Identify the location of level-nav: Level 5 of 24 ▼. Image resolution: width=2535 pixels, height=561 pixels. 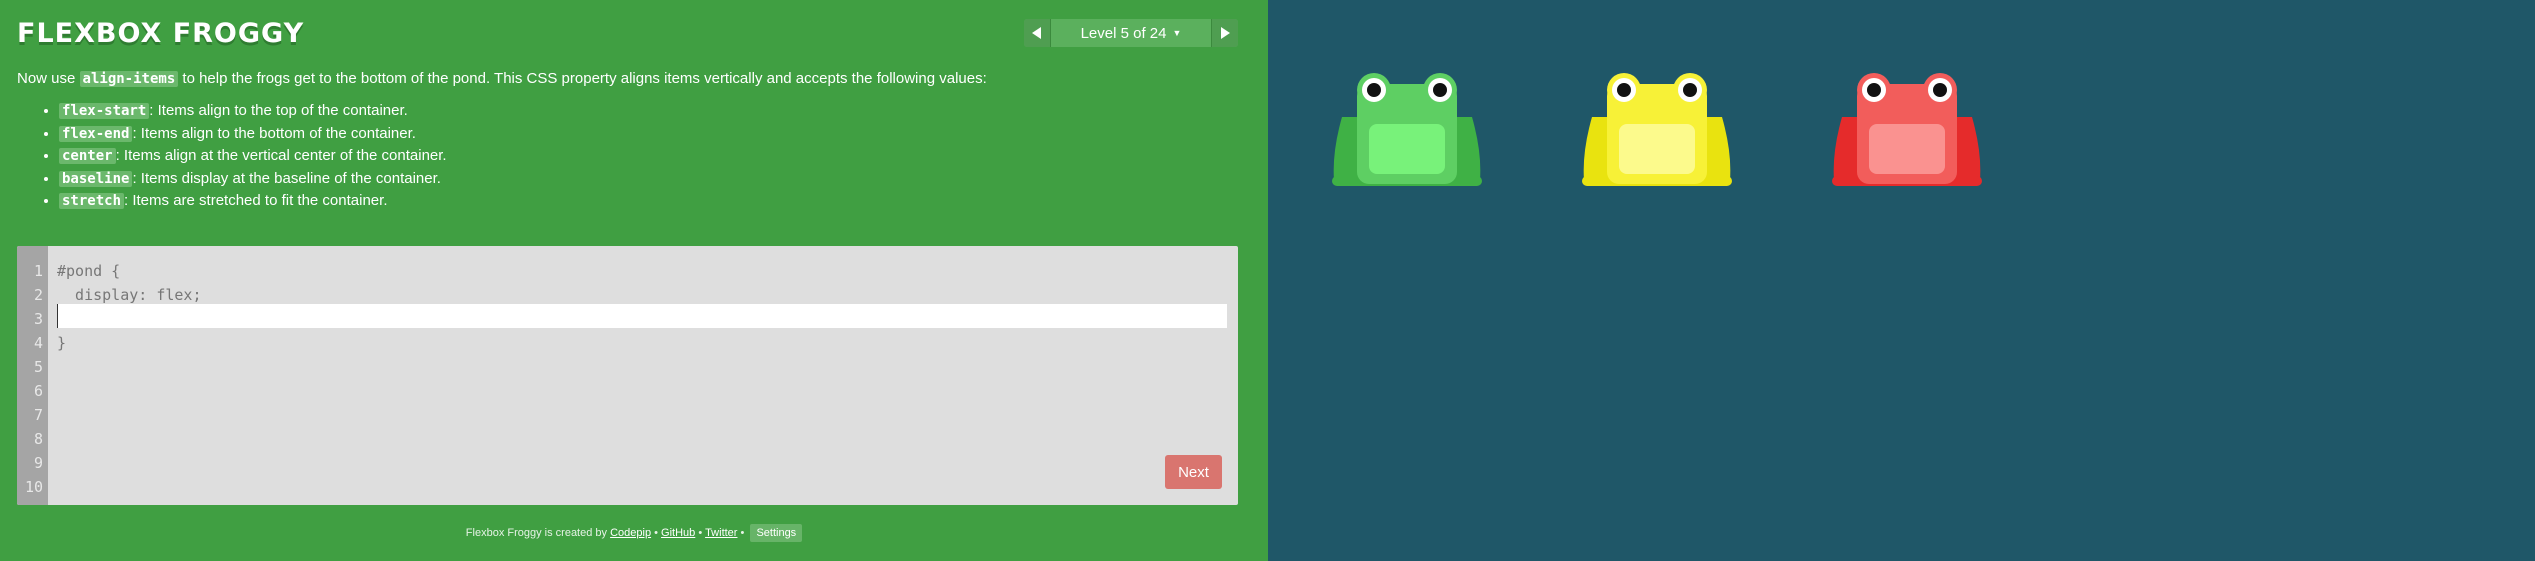
(1131, 33).